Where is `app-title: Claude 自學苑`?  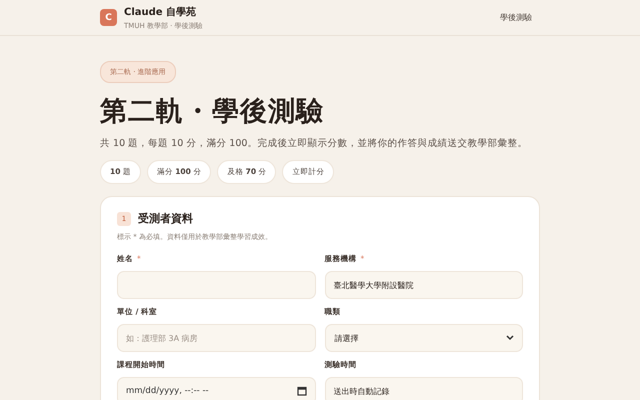 app-title: Claude 自學苑 is located at coordinates (161, 12).